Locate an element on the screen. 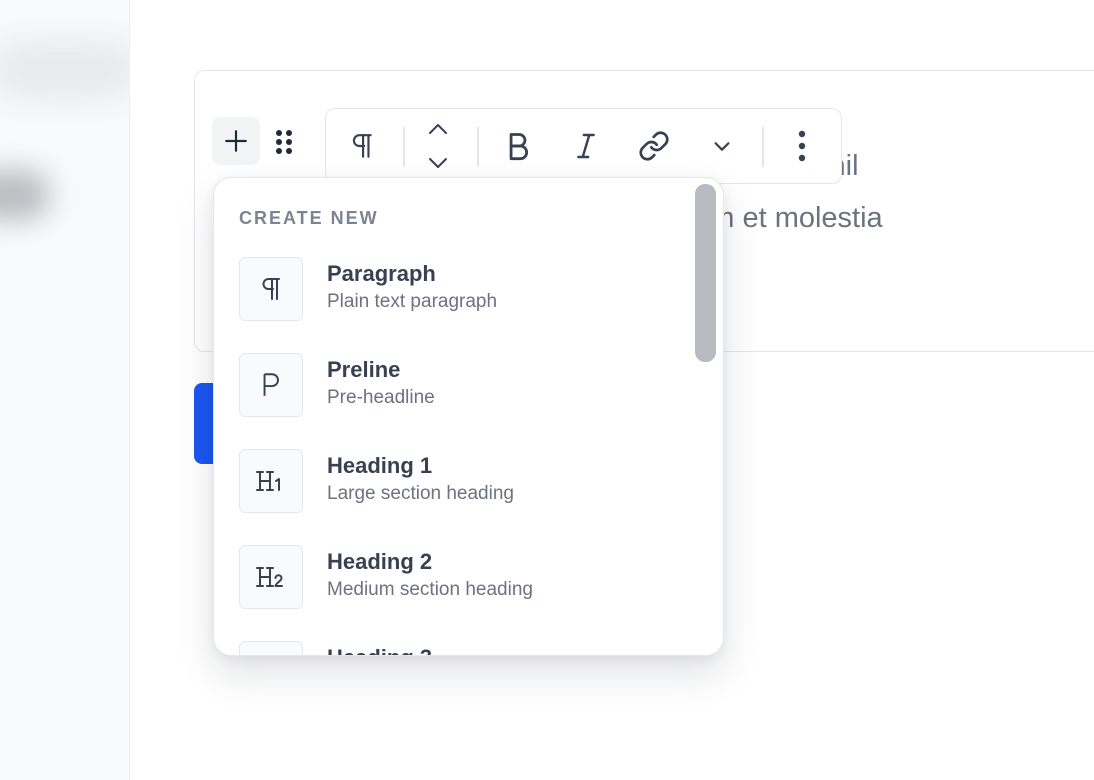  menu-item-description: Pre-headline is located at coordinates (381, 397).